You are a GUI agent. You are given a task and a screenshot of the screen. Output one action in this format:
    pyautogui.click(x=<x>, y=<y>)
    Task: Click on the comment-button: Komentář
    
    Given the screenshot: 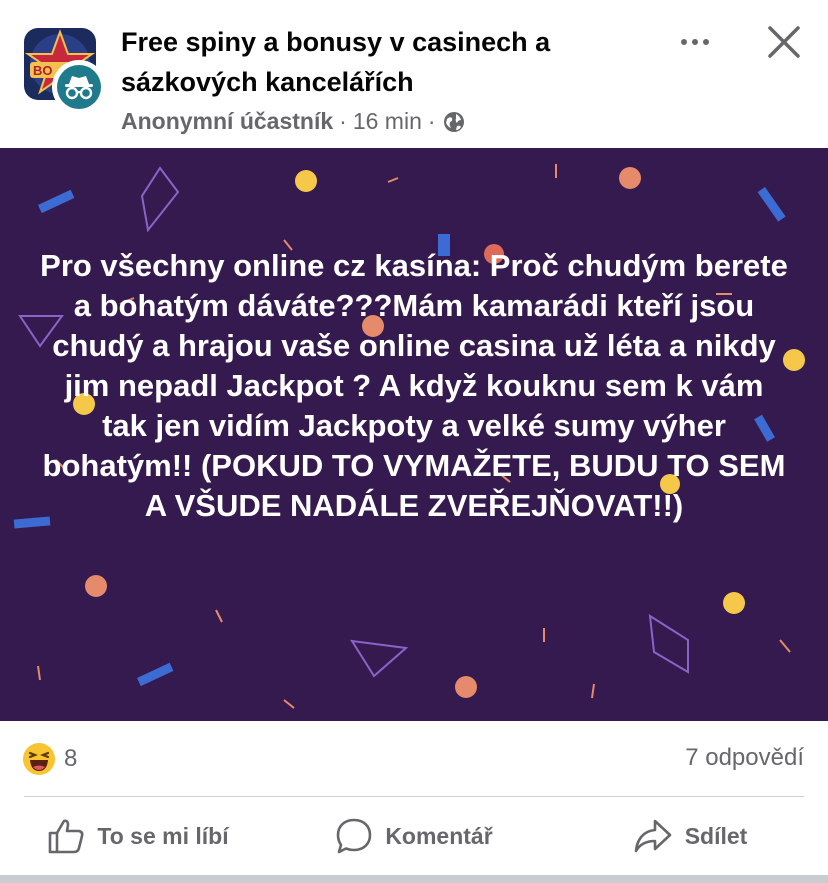 What is the action you would take?
    pyautogui.click(x=414, y=836)
    